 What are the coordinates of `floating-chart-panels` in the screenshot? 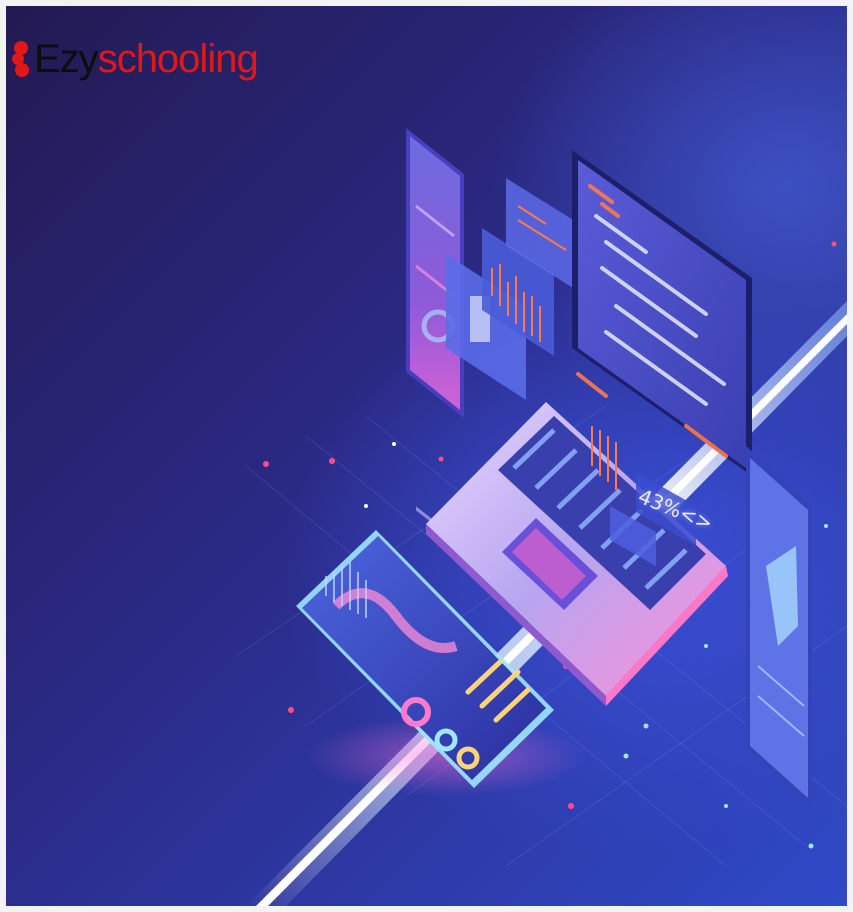 It's located at (516, 289).